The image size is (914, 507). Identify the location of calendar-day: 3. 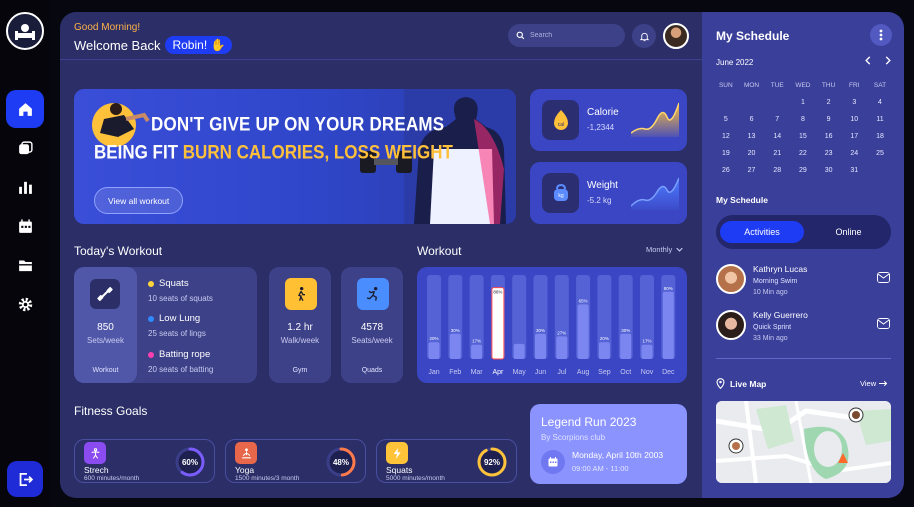
(854, 102).